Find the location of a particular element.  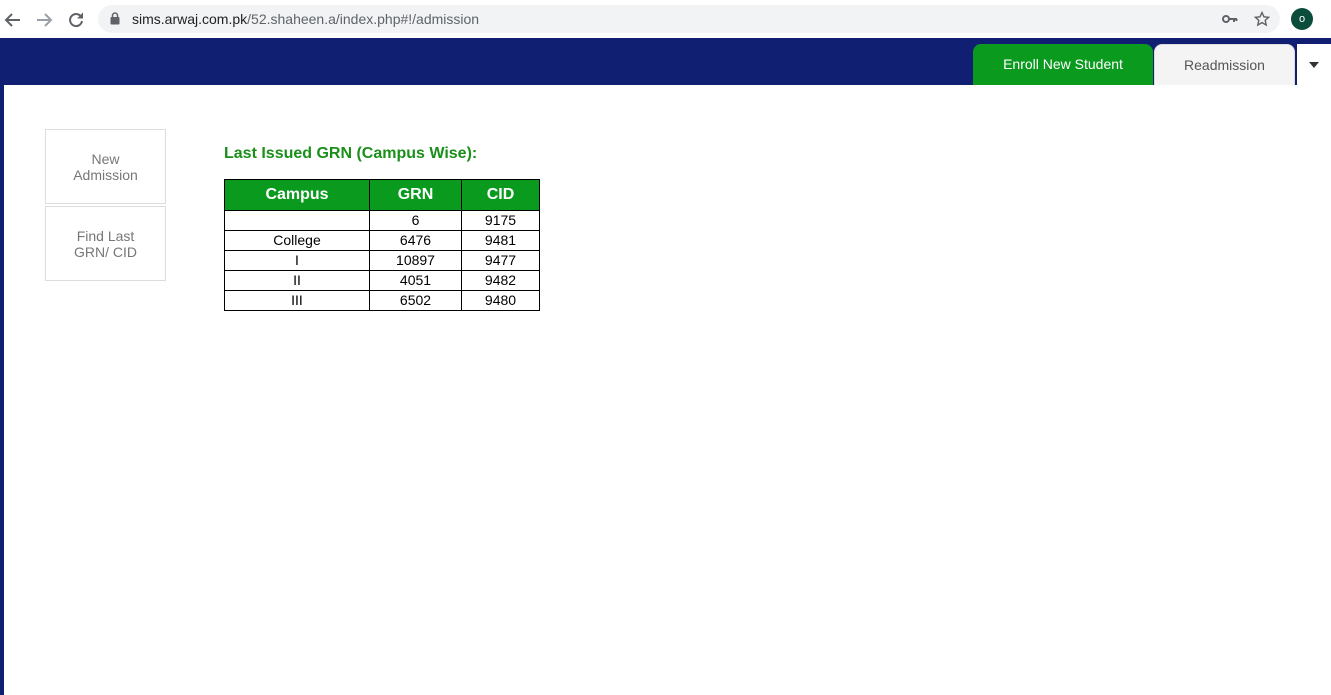

cid-cell: 9481 is located at coordinates (500, 240).